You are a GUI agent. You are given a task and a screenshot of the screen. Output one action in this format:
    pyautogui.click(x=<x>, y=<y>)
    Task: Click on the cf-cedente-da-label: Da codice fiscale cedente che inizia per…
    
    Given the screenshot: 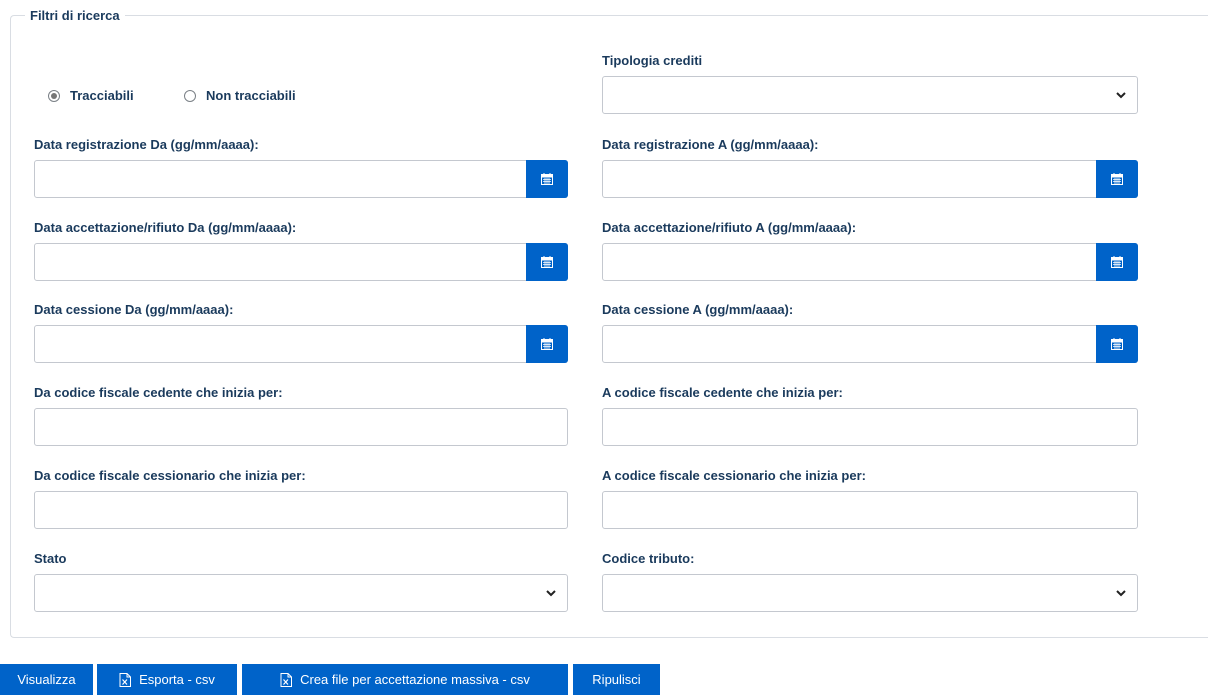 What is the action you would take?
    pyautogui.click(x=158, y=392)
    